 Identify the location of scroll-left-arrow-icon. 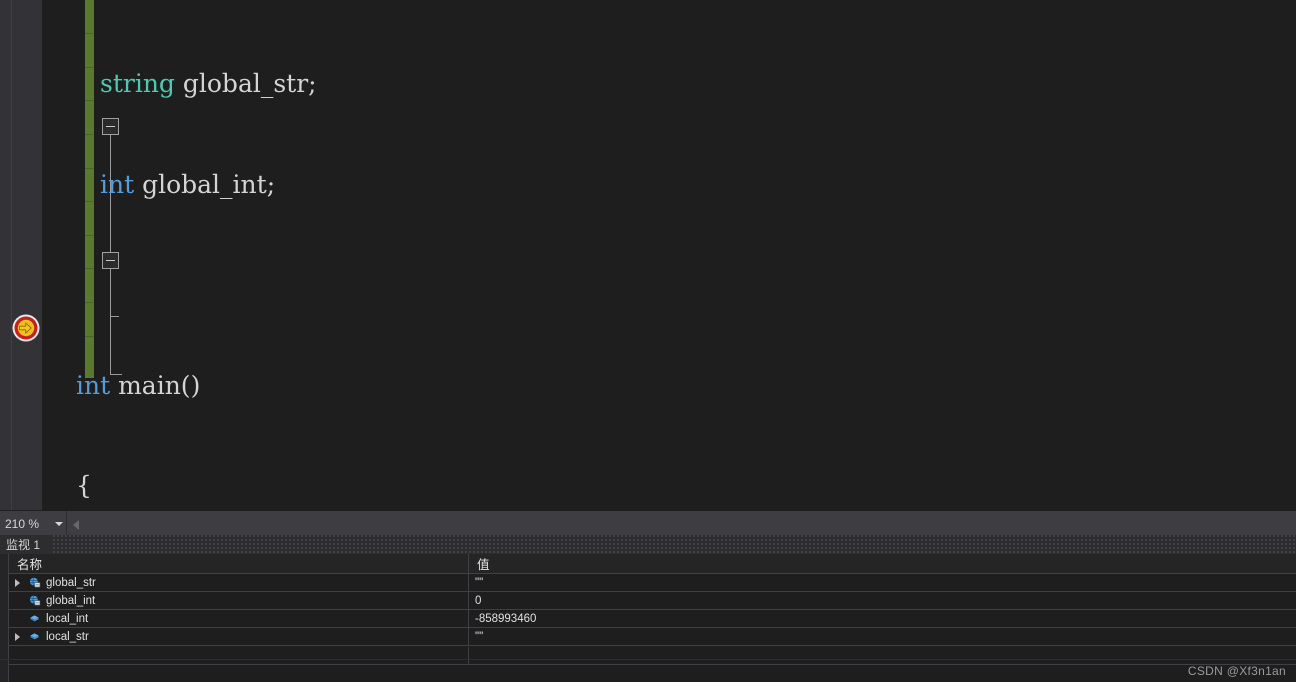
(76, 523).